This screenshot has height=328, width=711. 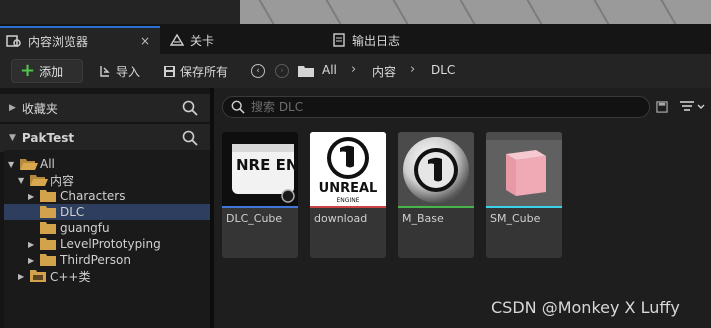 What do you see at coordinates (105, 138) in the screenshot?
I see `project-header: ▼ PakTest` at bounding box center [105, 138].